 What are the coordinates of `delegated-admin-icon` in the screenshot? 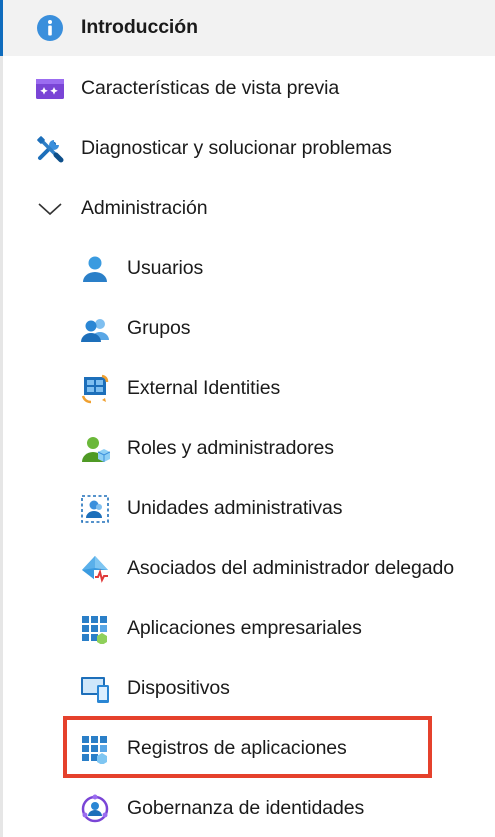 It's located at (95, 569).